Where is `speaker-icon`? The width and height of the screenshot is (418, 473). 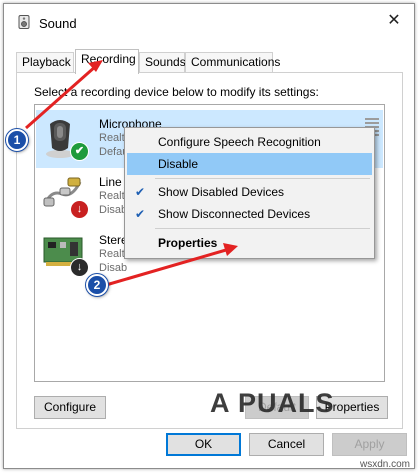 speaker-icon is located at coordinates (24, 22).